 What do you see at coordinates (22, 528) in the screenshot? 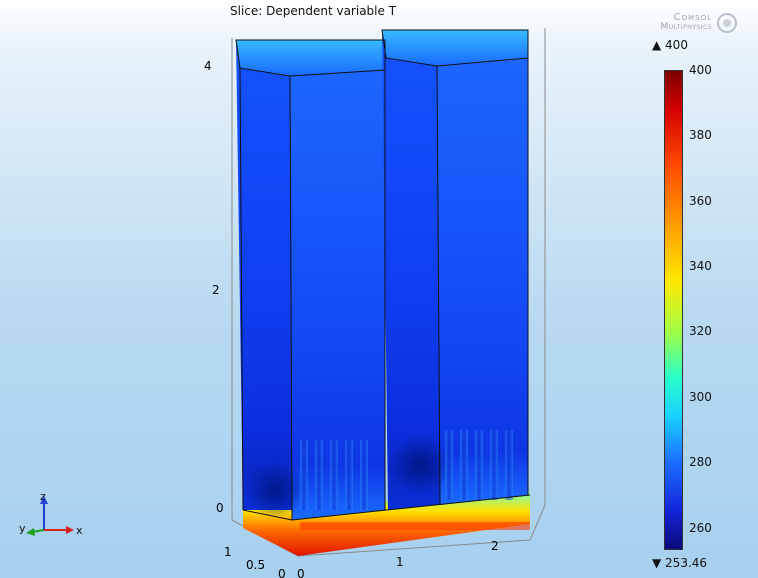
I see `triad-y-label: y` at bounding box center [22, 528].